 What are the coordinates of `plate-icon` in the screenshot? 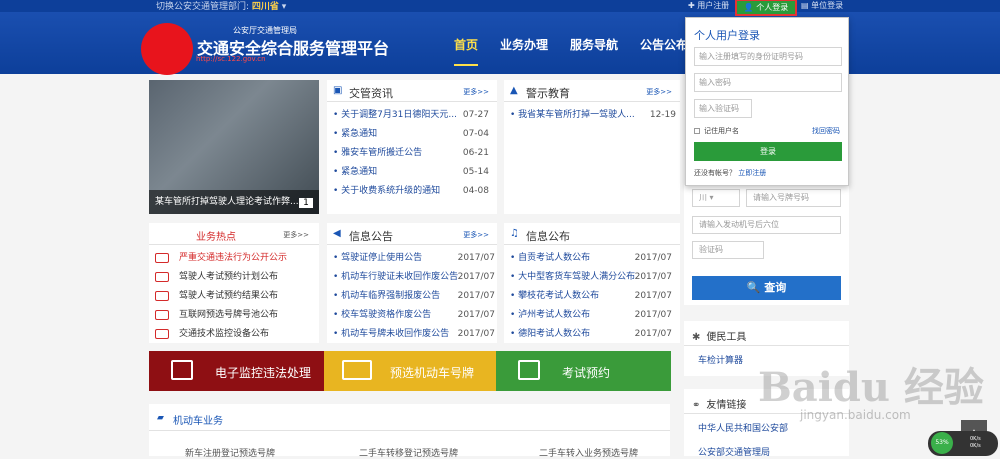 It's located at (162, 315).